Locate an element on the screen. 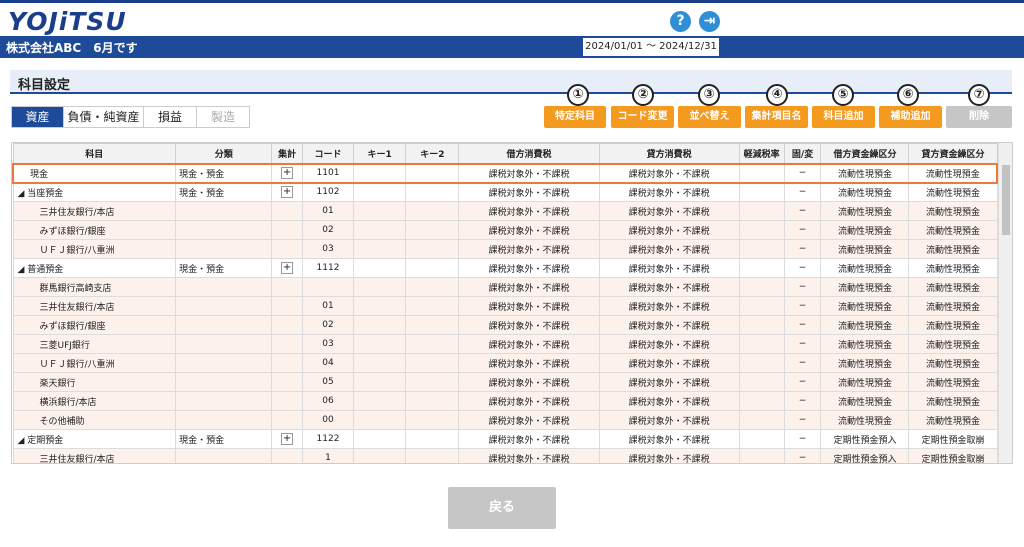  cell-code: 1101 is located at coordinates (328, 173).